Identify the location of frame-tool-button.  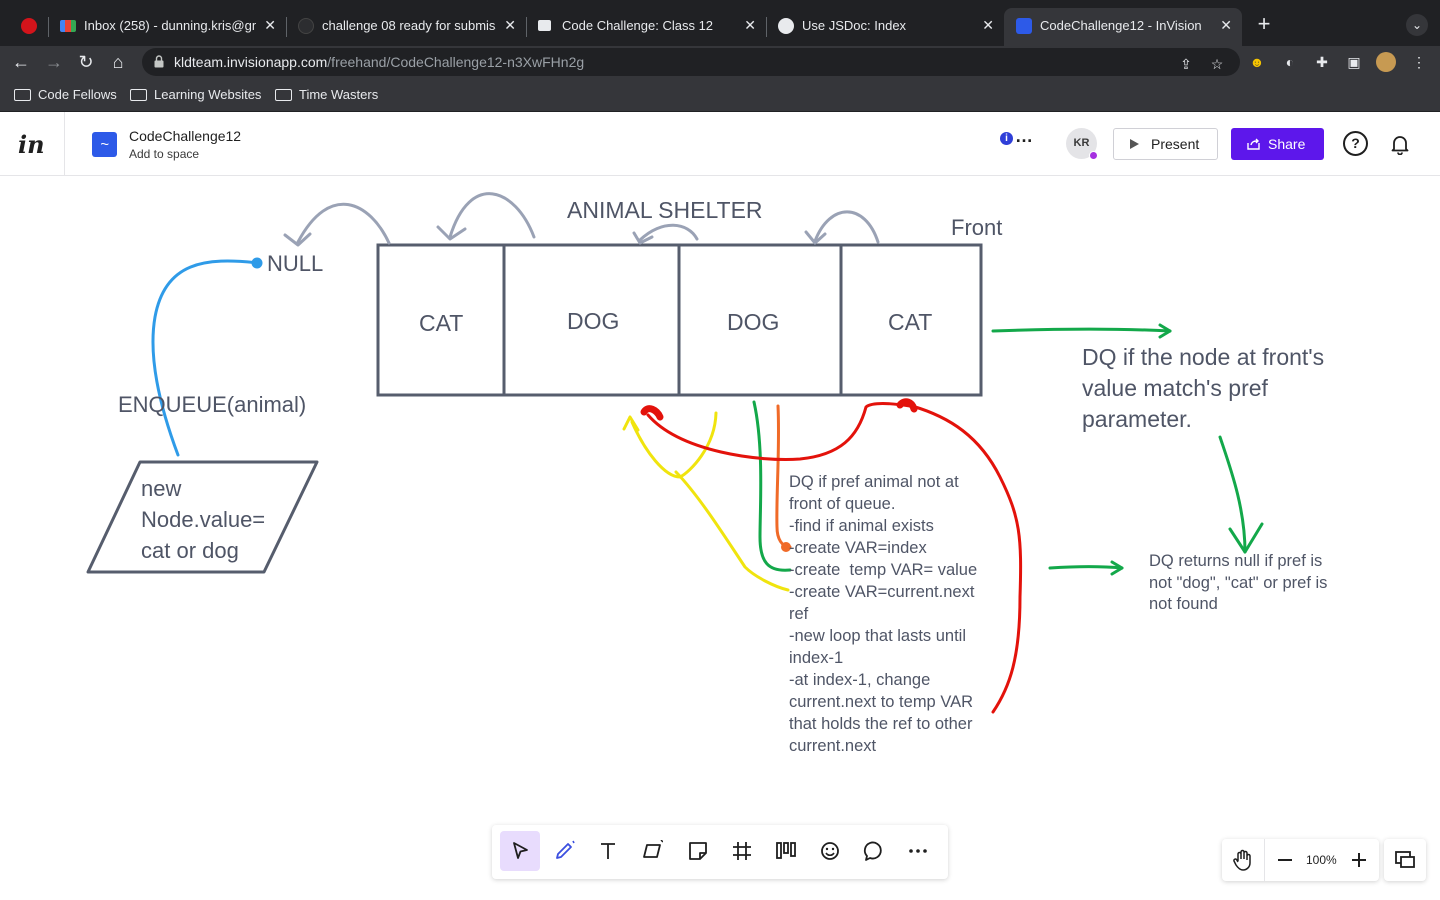
(742, 851).